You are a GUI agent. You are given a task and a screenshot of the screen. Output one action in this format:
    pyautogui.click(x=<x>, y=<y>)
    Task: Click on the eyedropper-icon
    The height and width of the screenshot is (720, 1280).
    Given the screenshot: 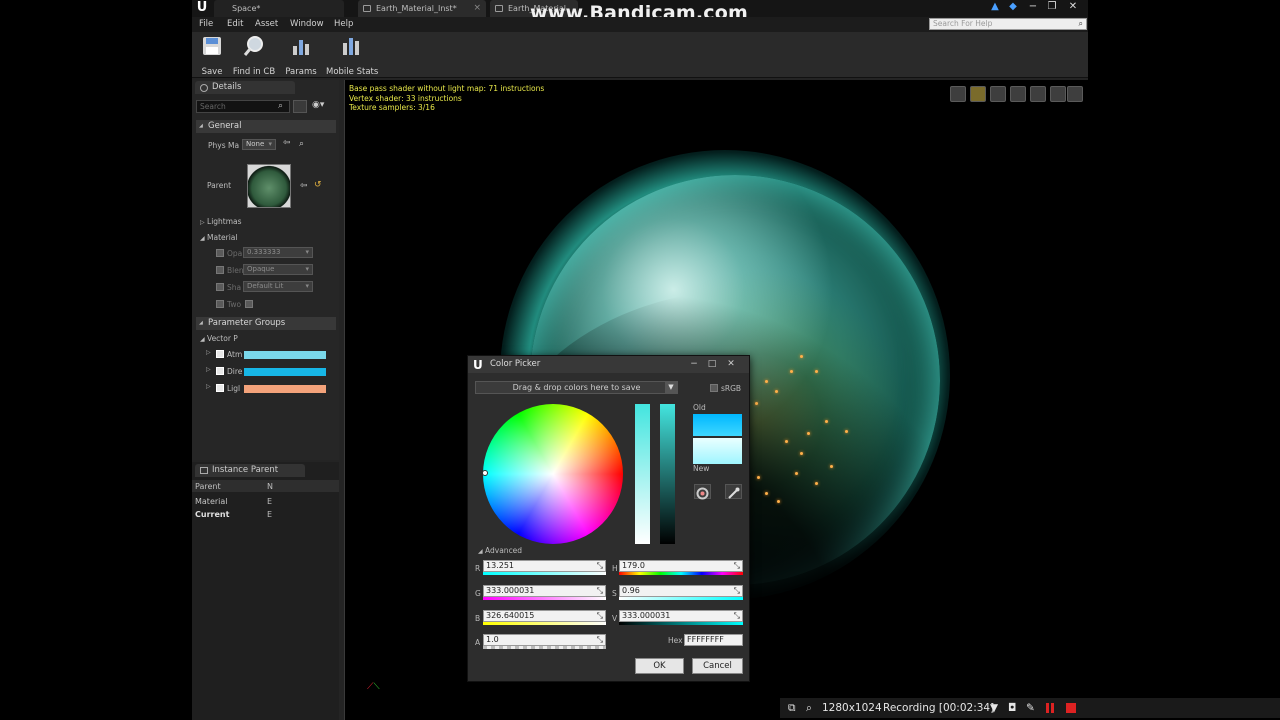 What is the action you would take?
    pyautogui.click(x=733, y=491)
    